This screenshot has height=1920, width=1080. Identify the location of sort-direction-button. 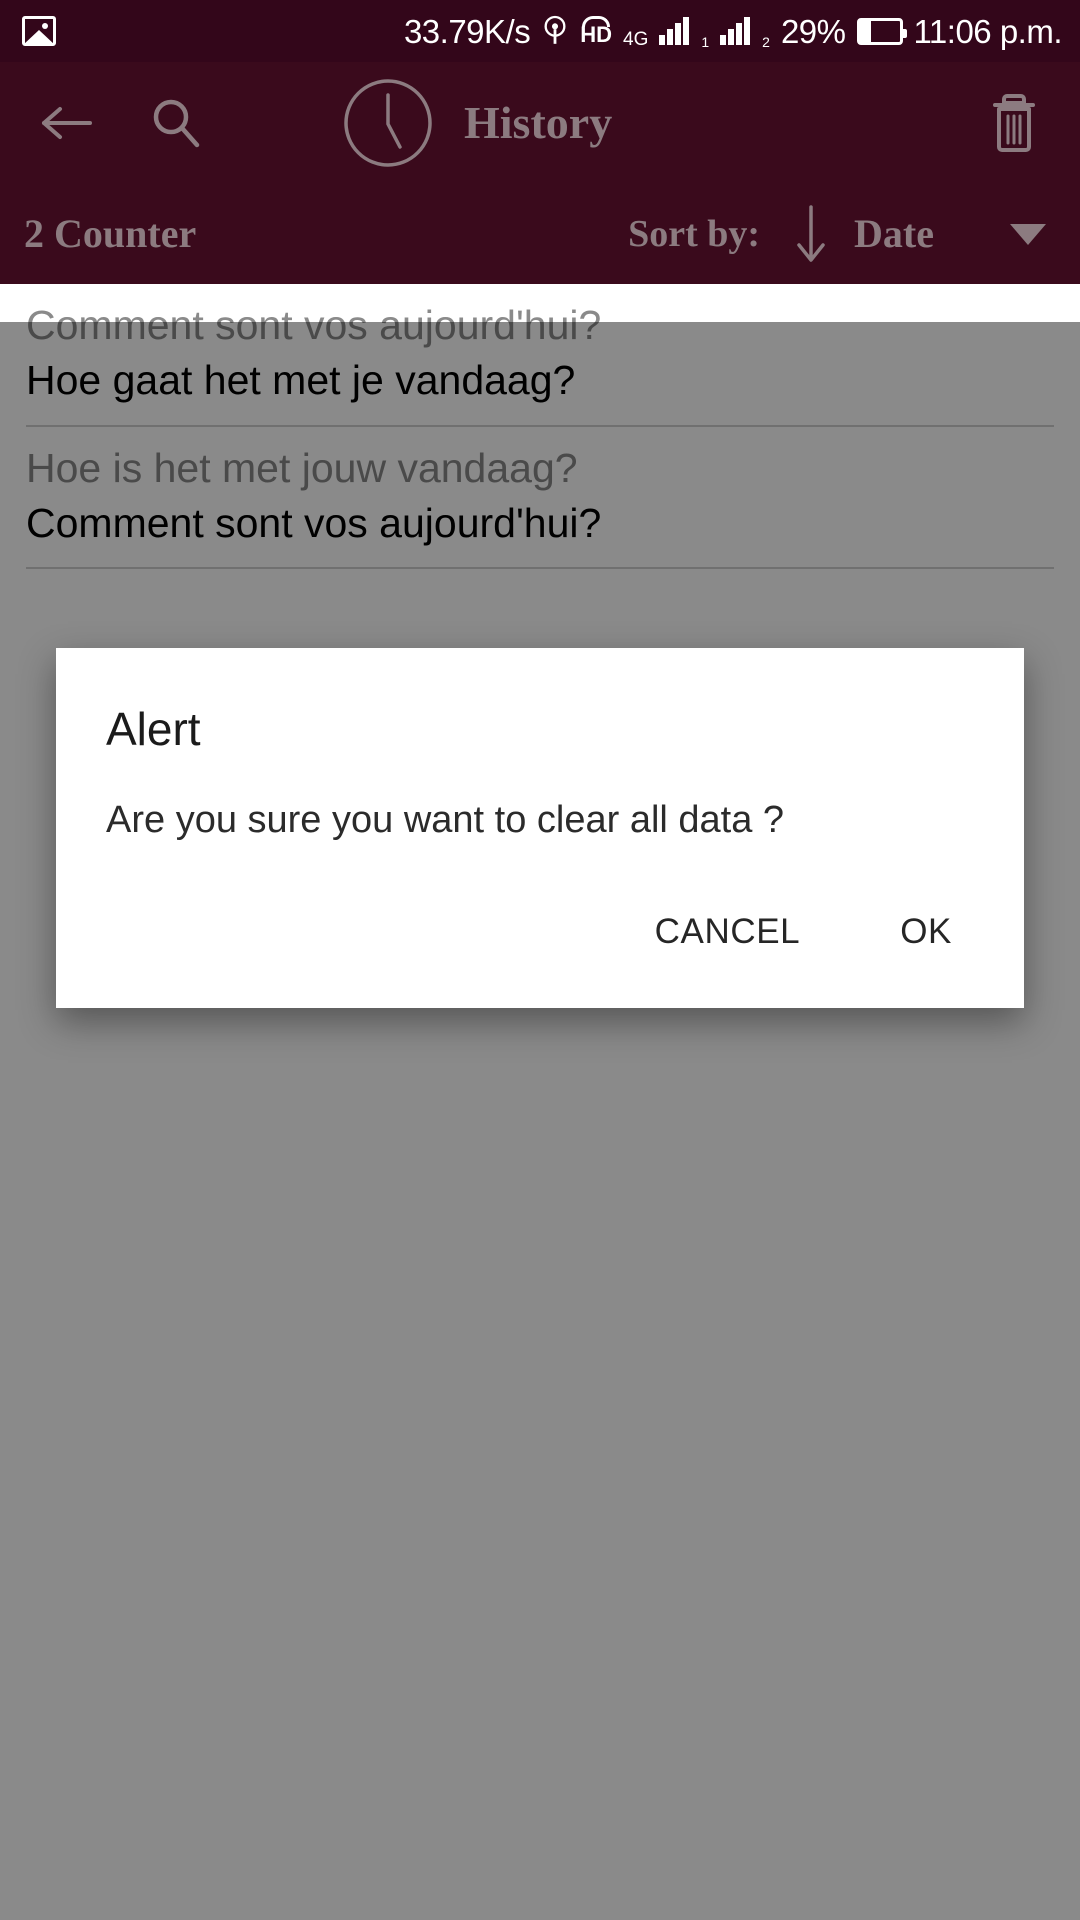
(811, 234).